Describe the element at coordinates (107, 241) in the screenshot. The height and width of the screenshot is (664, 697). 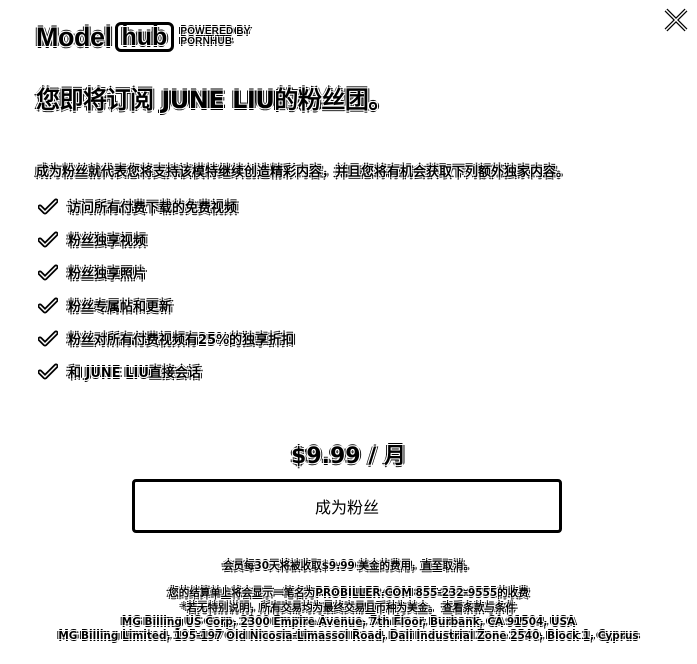
I see `benefit-label: 粉丝独享视频` at that location.